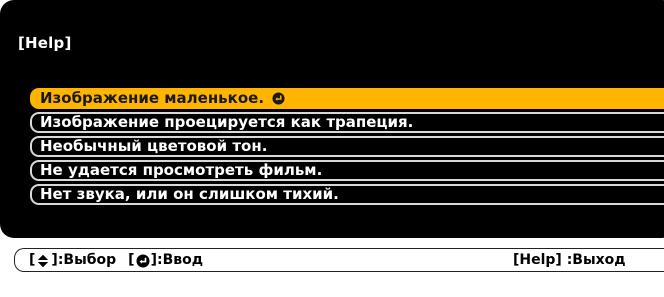 This screenshot has height=297, width=664. What do you see at coordinates (154, 146) in the screenshot?
I see `menu-item-label: Необычный цветовой тон.` at bounding box center [154, 146].